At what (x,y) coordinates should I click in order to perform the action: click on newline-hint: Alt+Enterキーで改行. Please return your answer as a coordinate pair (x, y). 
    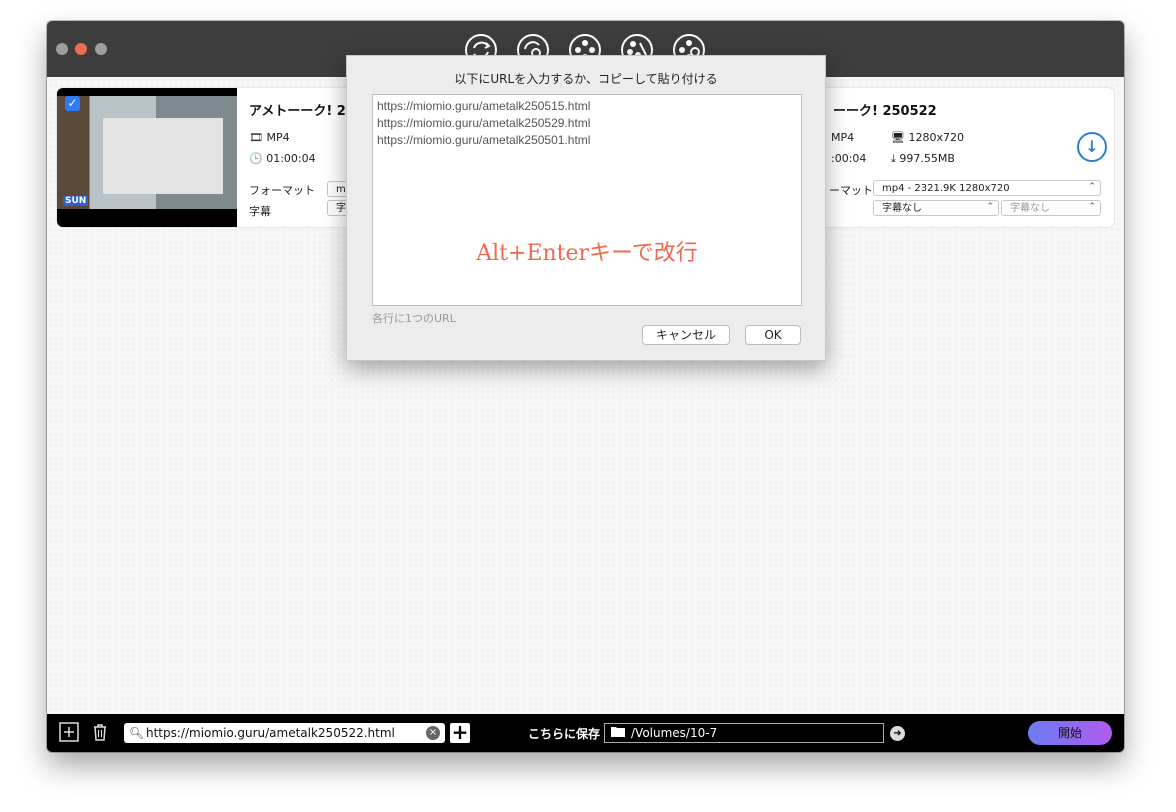
    Looking at the image, I should click on (587, 253).